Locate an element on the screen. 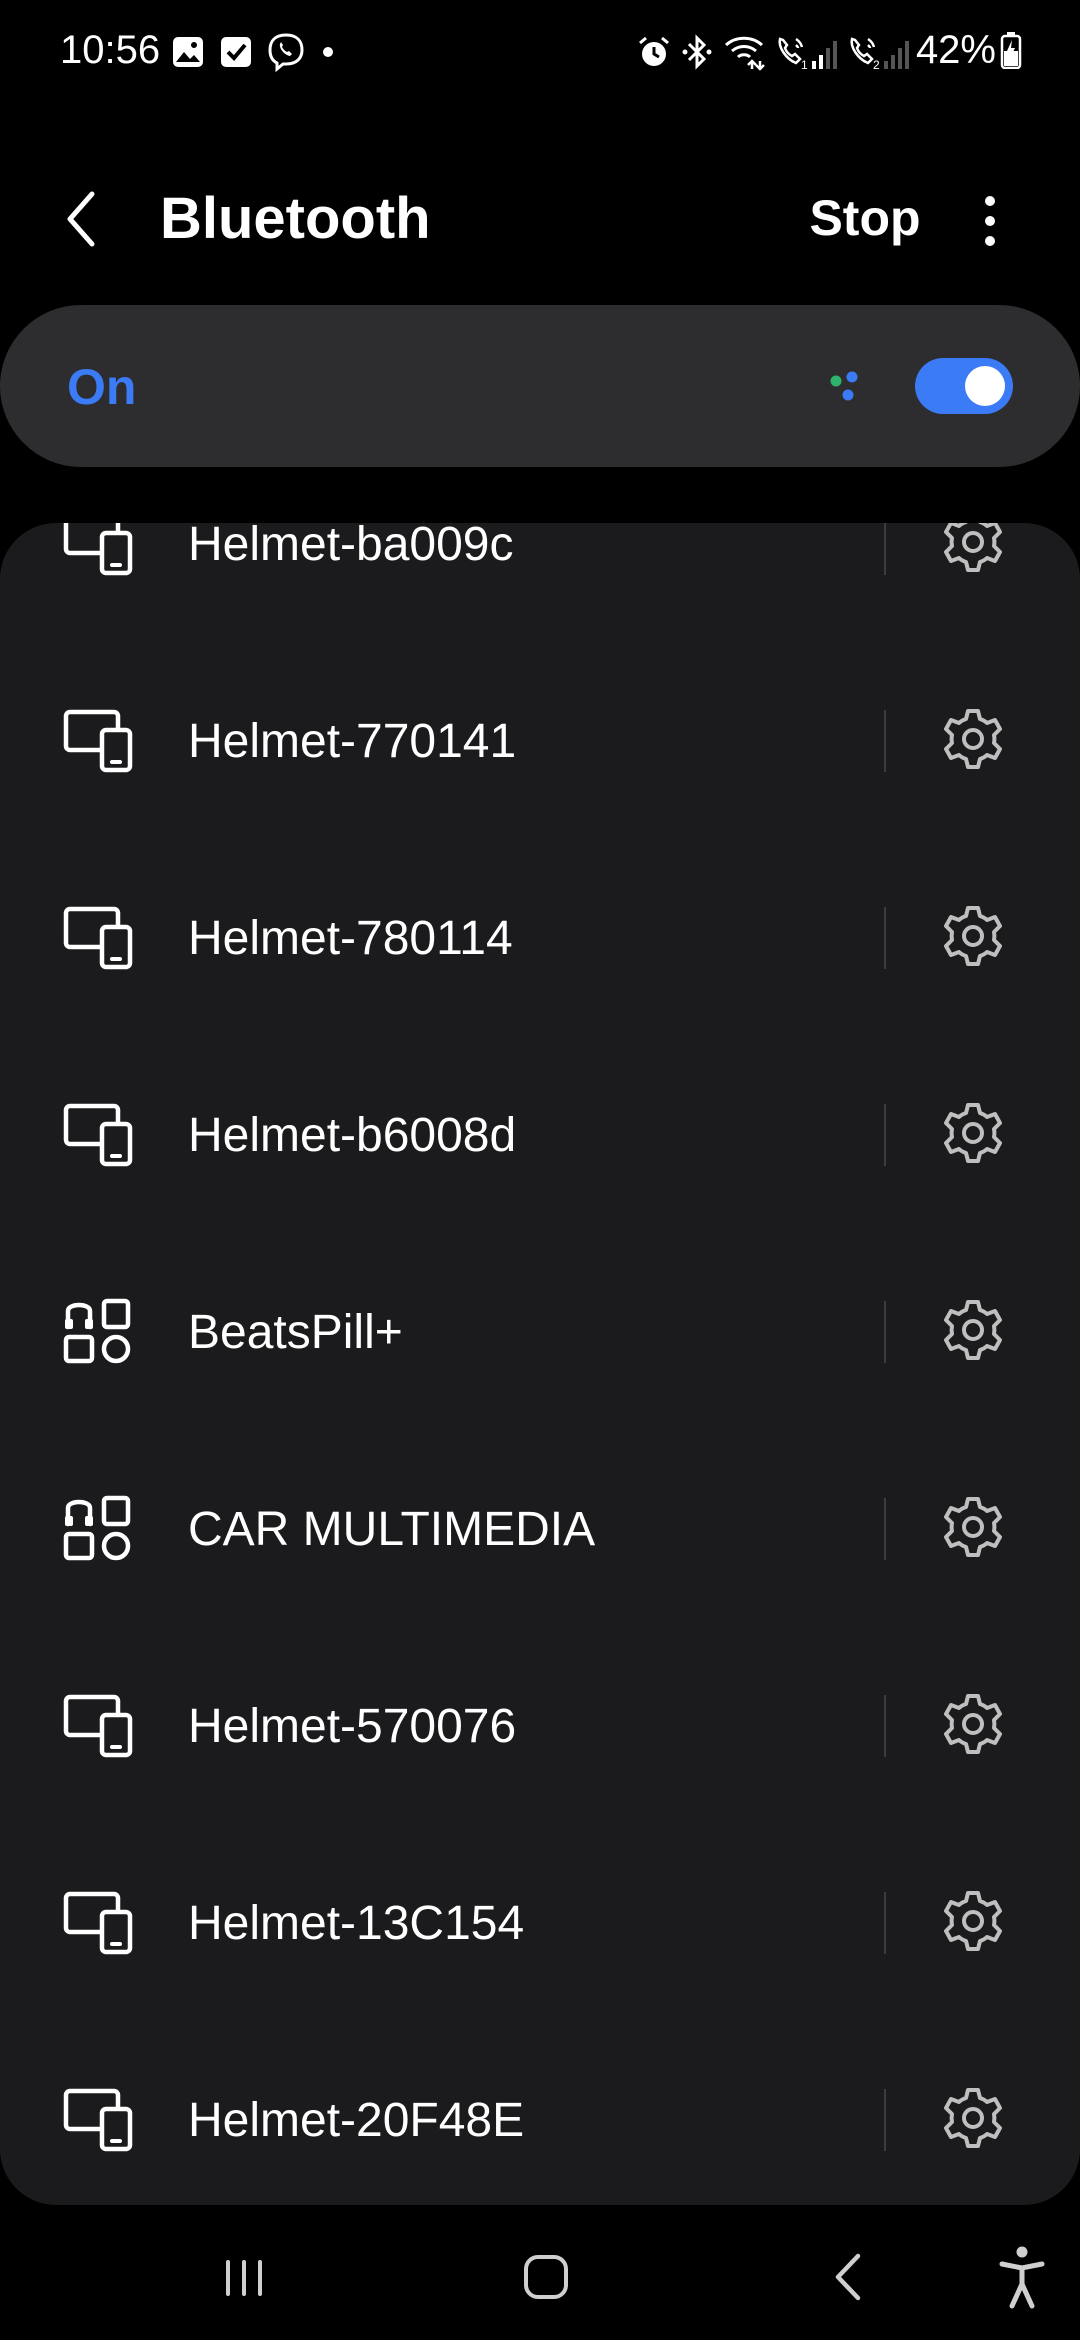 This screenshot has height=2340, width=1080. accessibility-icon is located at coordinates (1022, 2277).